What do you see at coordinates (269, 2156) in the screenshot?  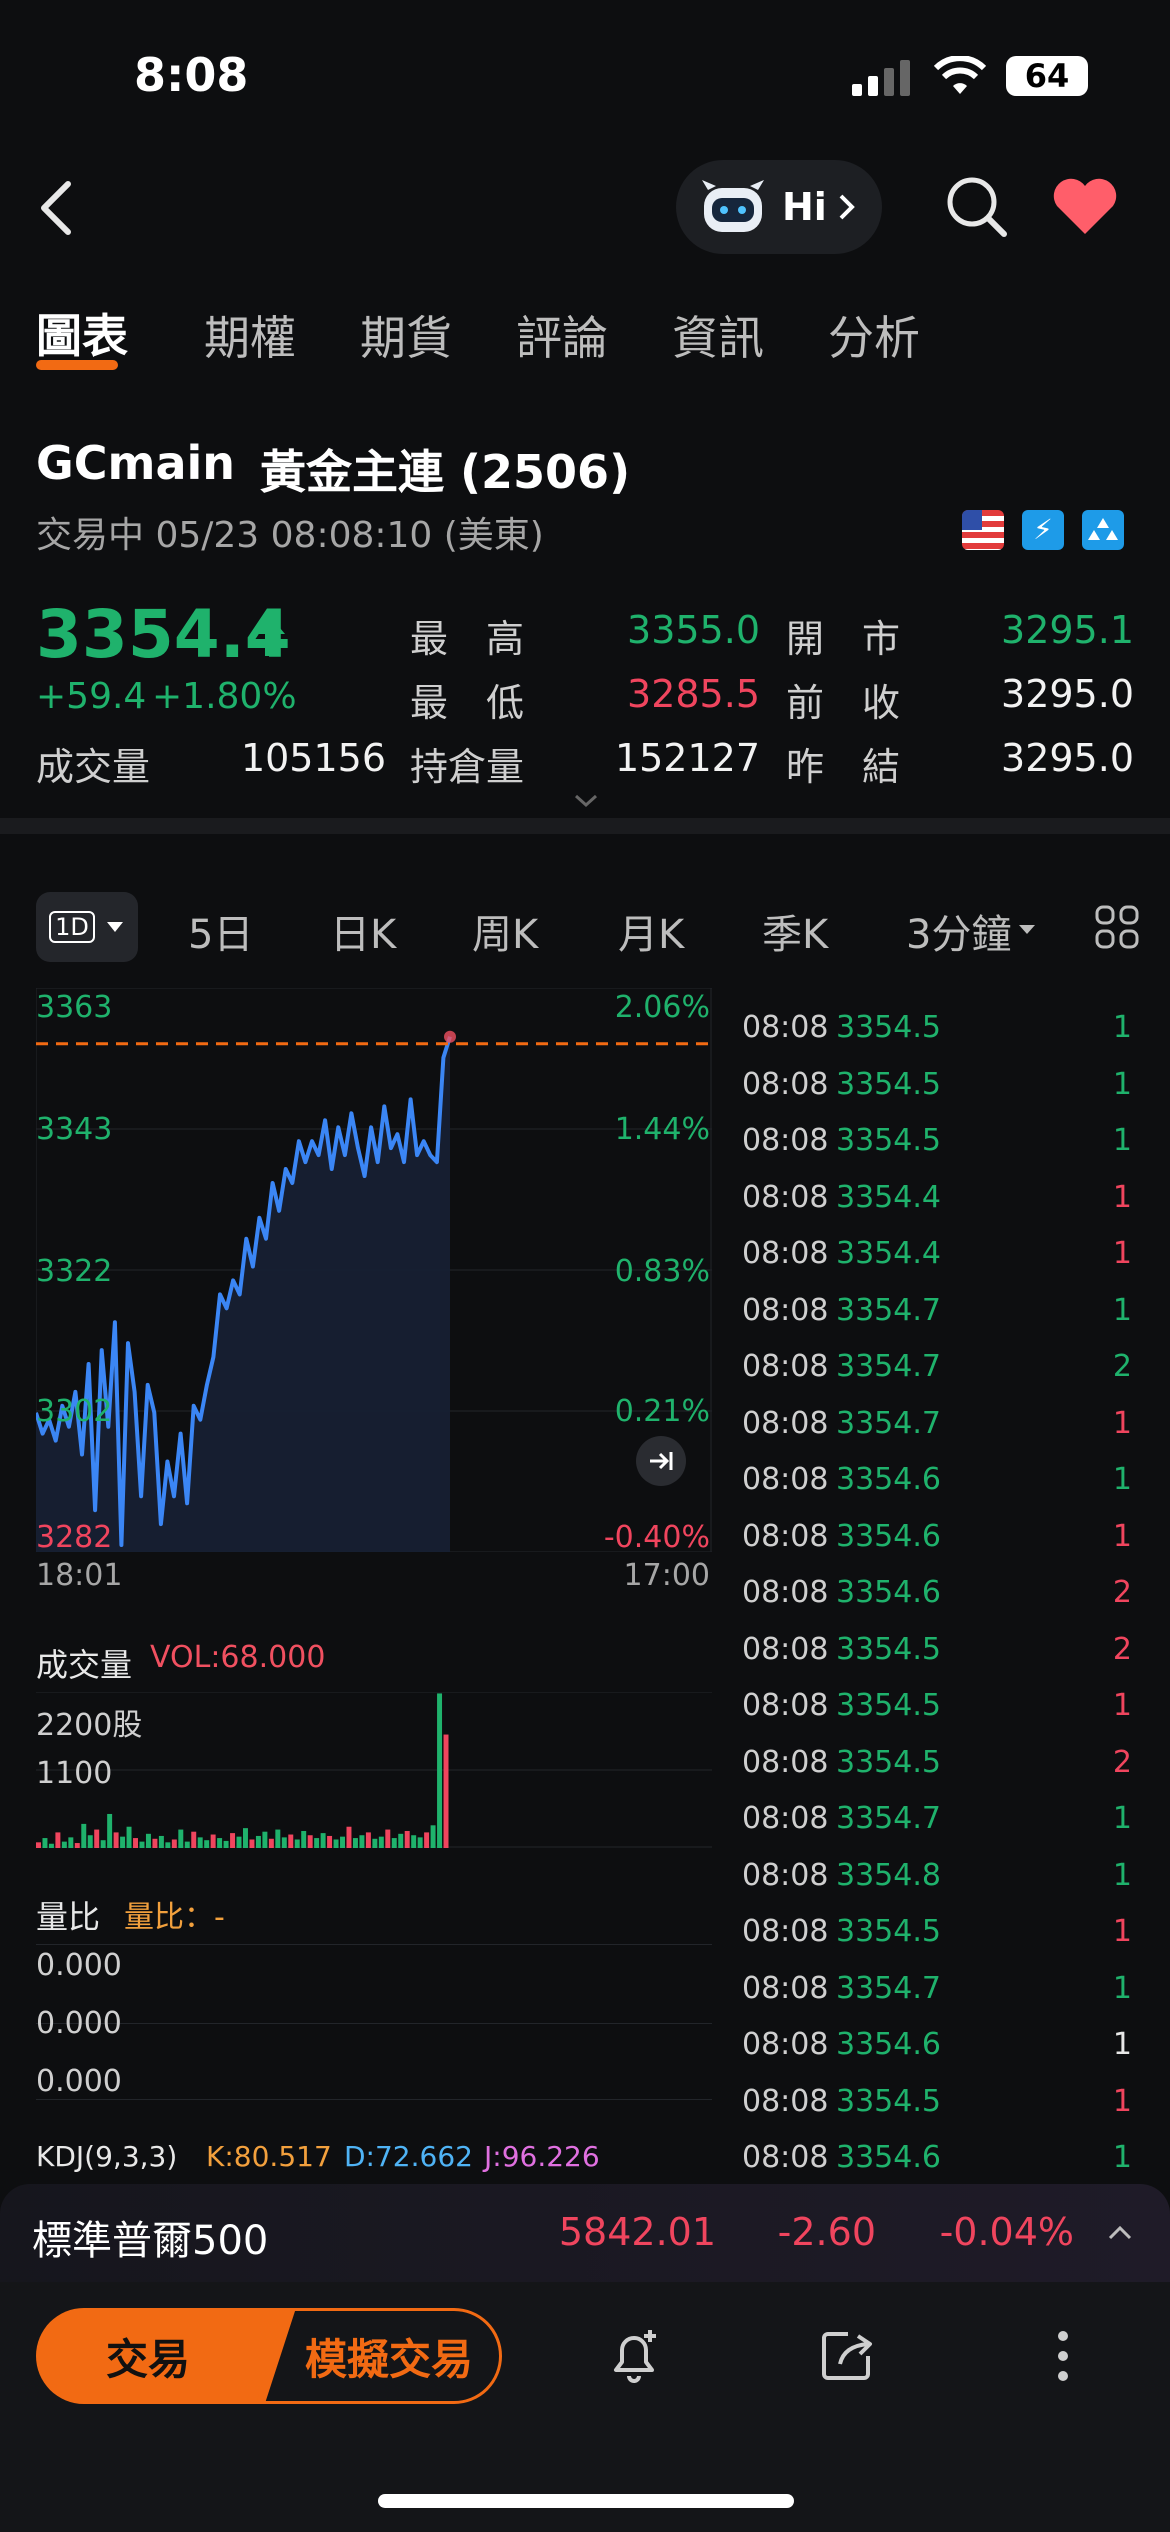 I see `kdj-k-value: K:80.517` at bounding box center [269, 2156].